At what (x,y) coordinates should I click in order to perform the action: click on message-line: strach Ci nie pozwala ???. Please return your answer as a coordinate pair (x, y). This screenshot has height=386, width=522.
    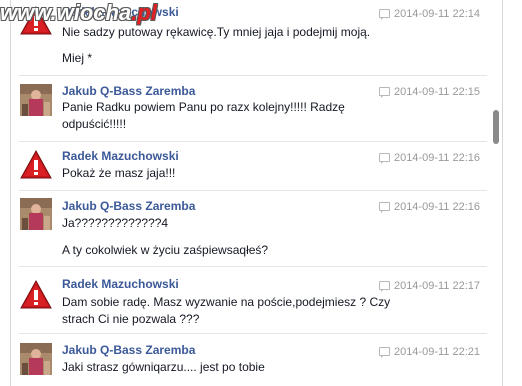
    Looking at the image, I should click on (131, 319).